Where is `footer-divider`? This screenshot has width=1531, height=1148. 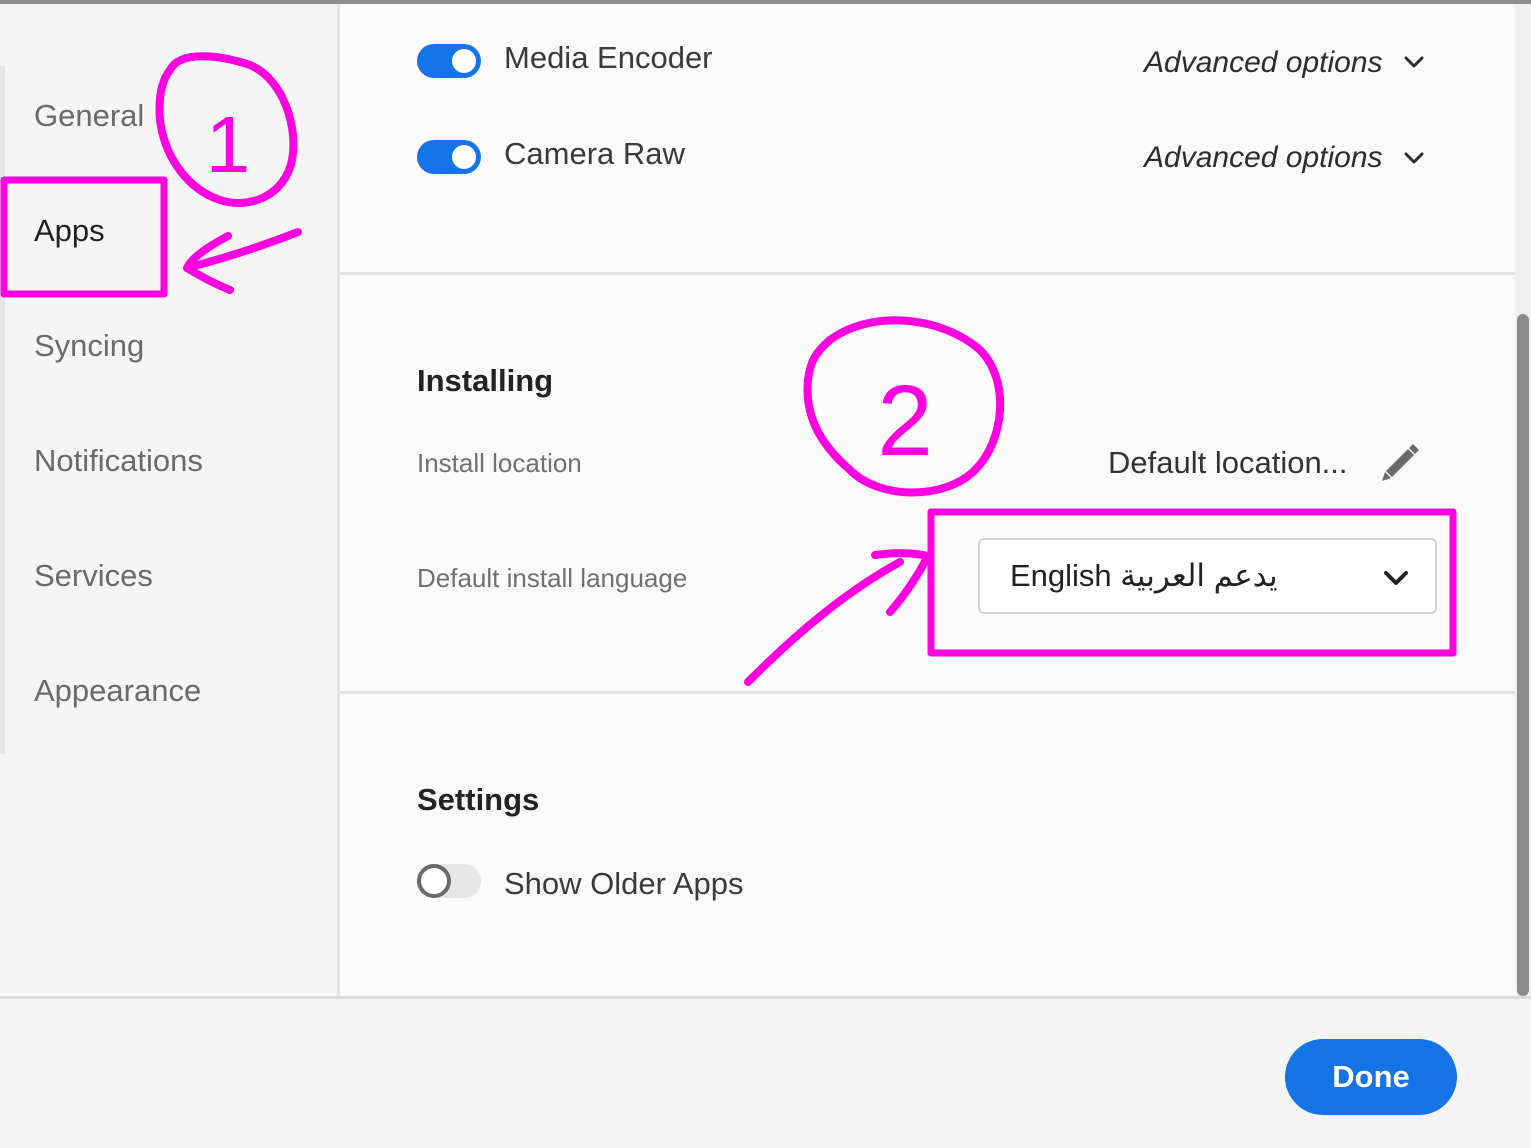
footer-divider is located at coordinates (765, 997).